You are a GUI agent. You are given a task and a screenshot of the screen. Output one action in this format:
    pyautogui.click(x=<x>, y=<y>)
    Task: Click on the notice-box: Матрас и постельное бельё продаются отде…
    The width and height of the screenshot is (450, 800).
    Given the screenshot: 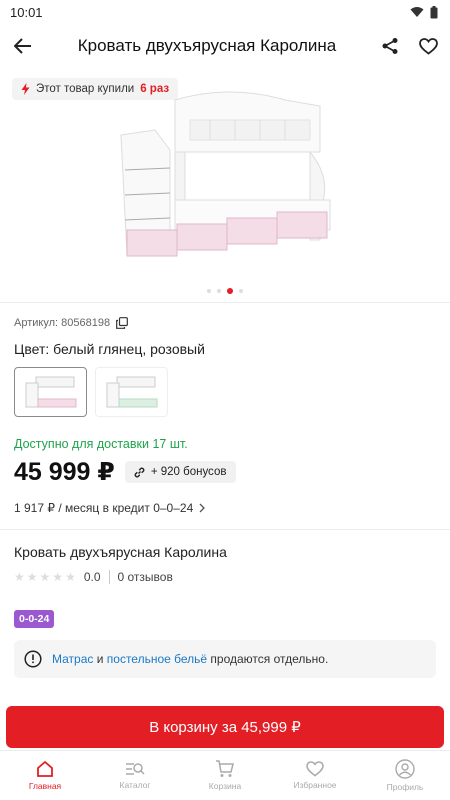 What is the action you would take?
    pyautogui.click(x=225, y=659)
    